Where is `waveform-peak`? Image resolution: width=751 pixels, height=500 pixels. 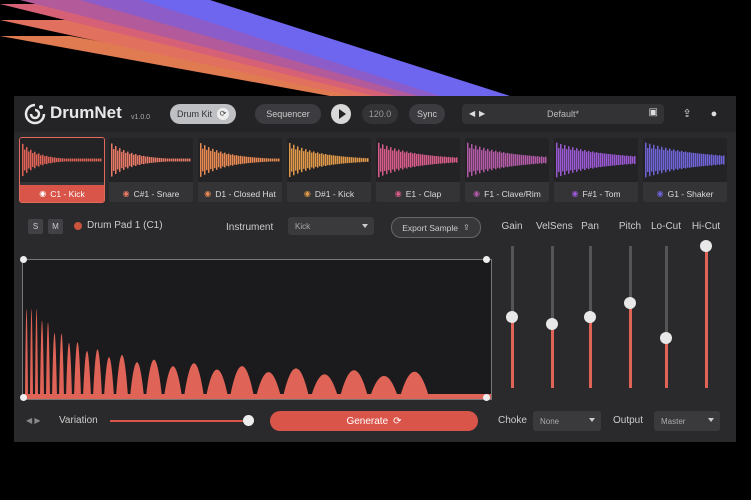
waveform-peak is located at coordinates (36, 353).